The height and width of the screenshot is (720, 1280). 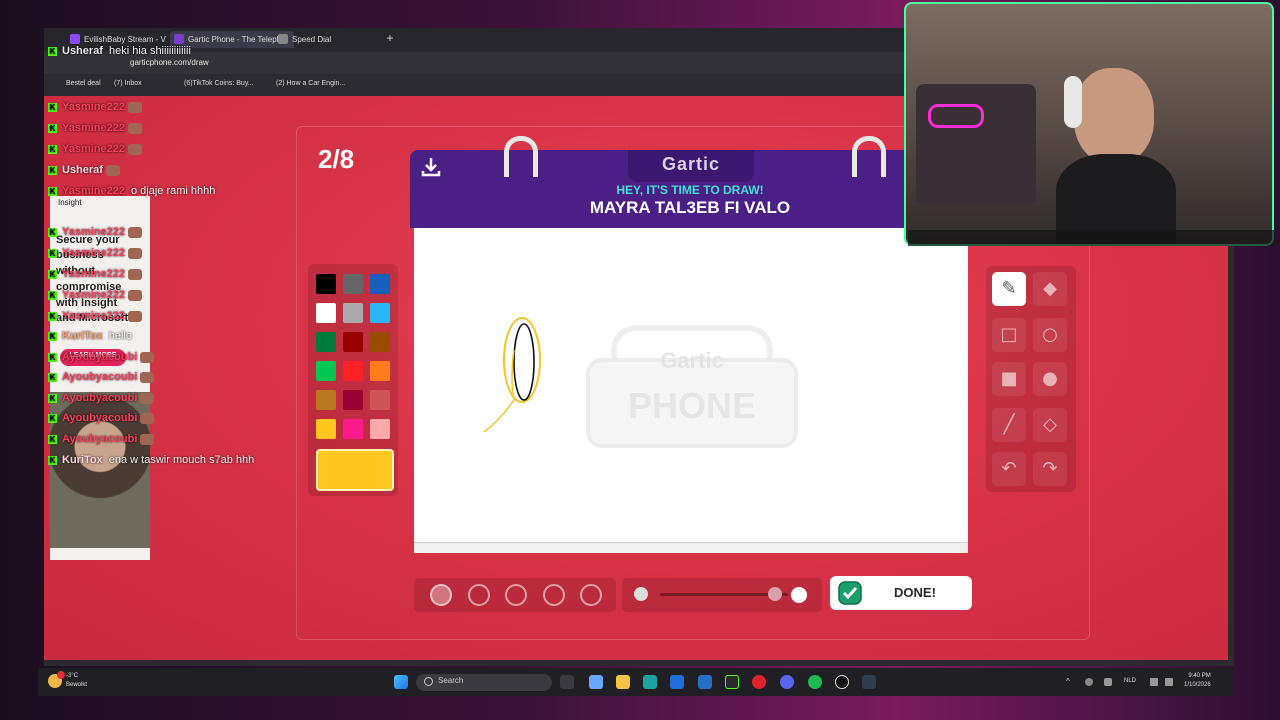 What do you see at coordinates (484, 682) in the screenshot?
I see `taskbar-search` at bounding box center [484, 682].